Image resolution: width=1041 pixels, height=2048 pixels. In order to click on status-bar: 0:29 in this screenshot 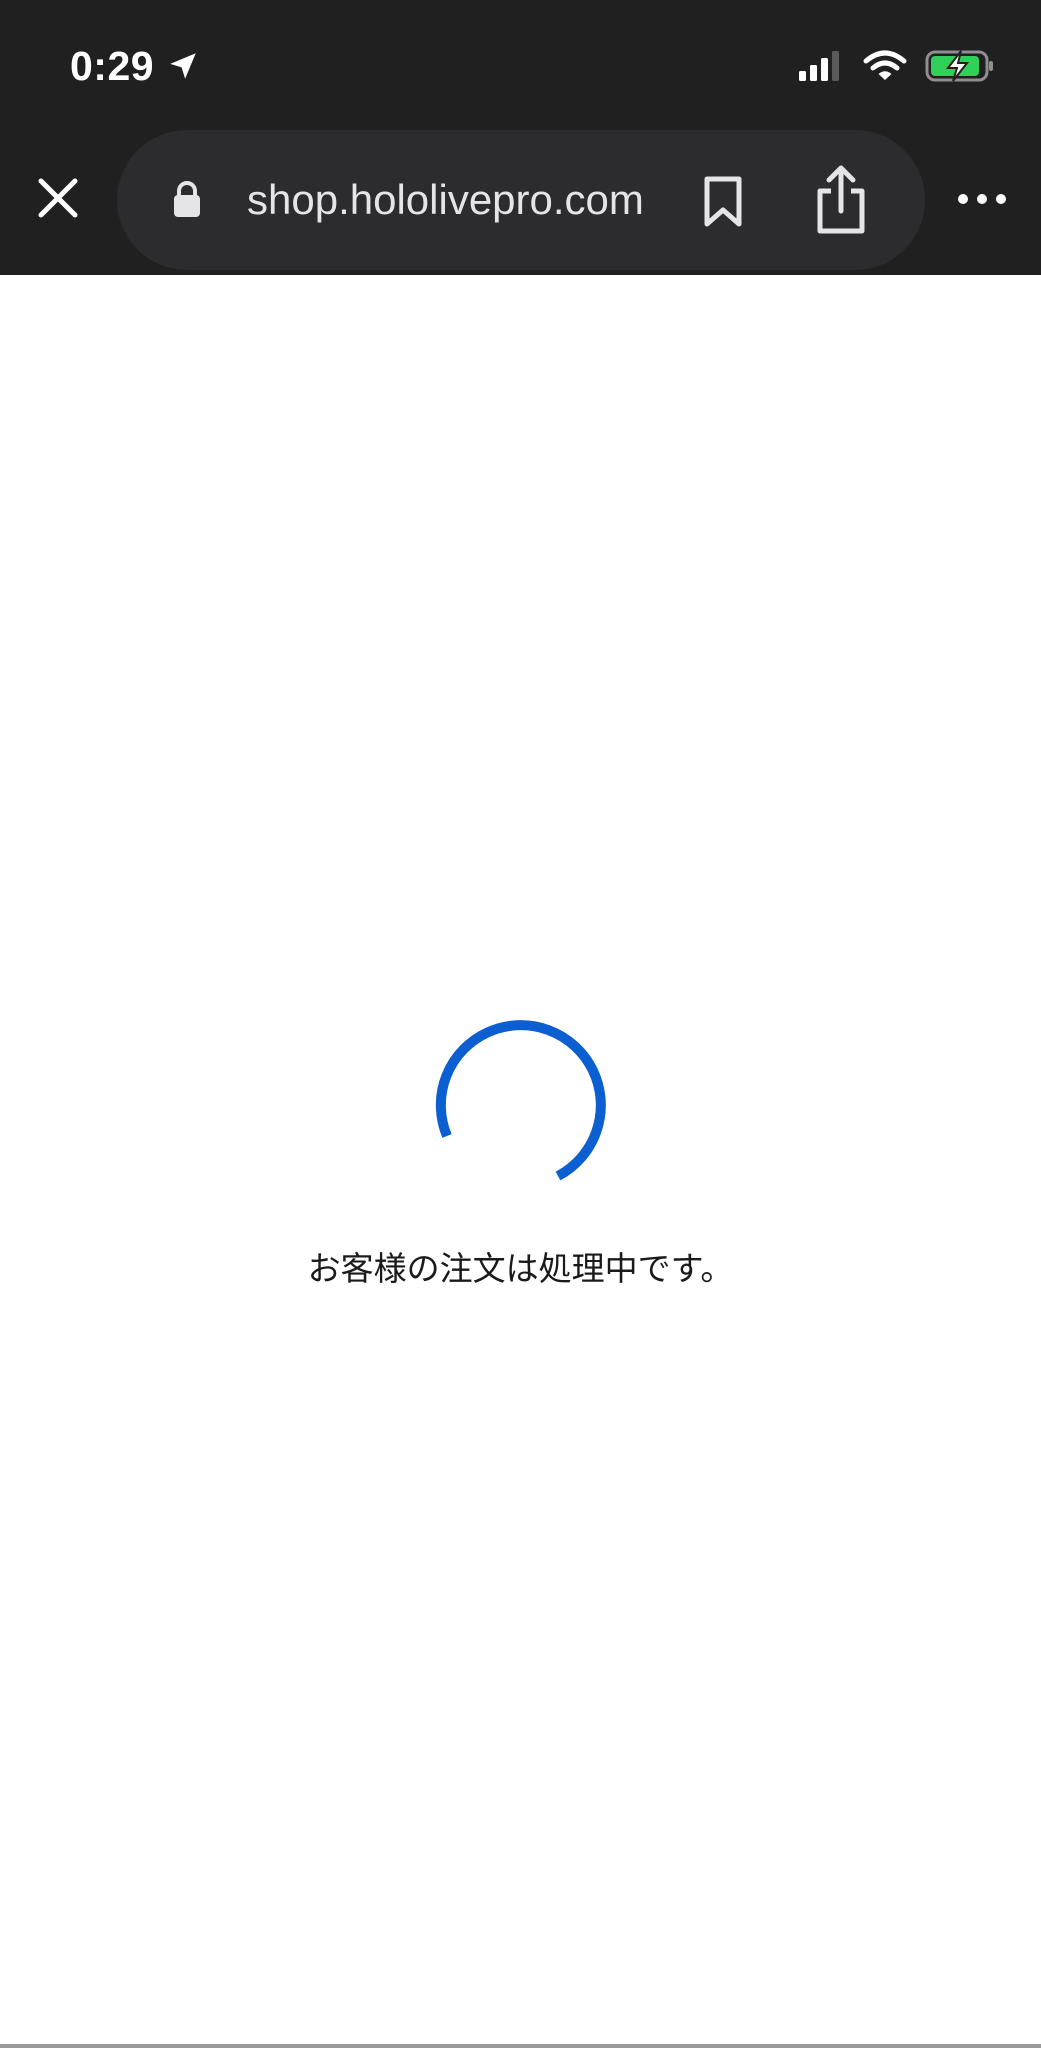, I will do `click(520, 65)`.